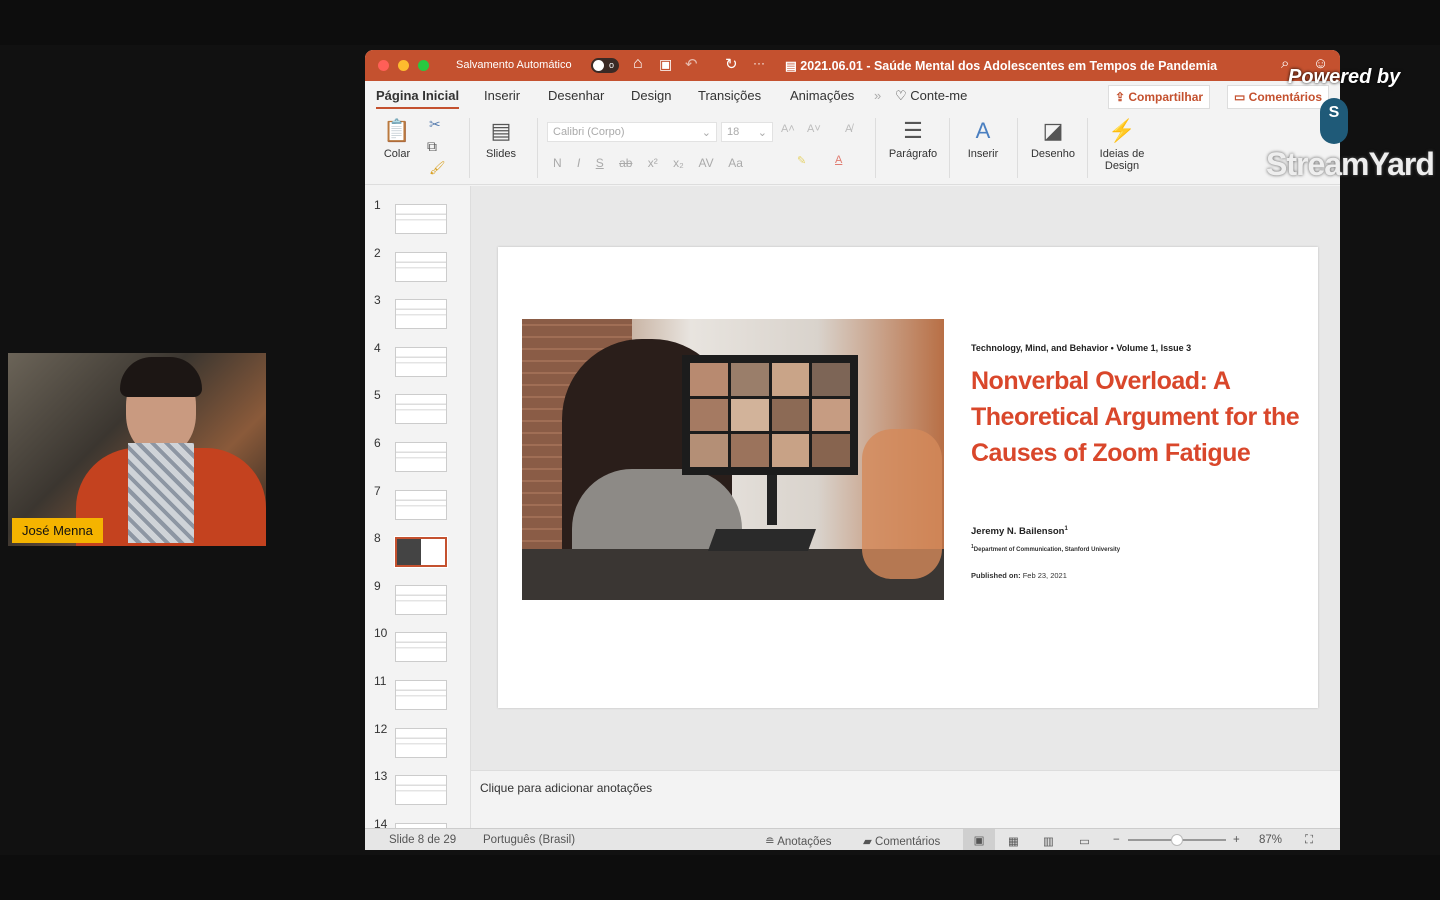  Describe the element at coordinates (418, 98) in the screenshot. I see `tab-pagina-inicial: Página Inicial` at that location.